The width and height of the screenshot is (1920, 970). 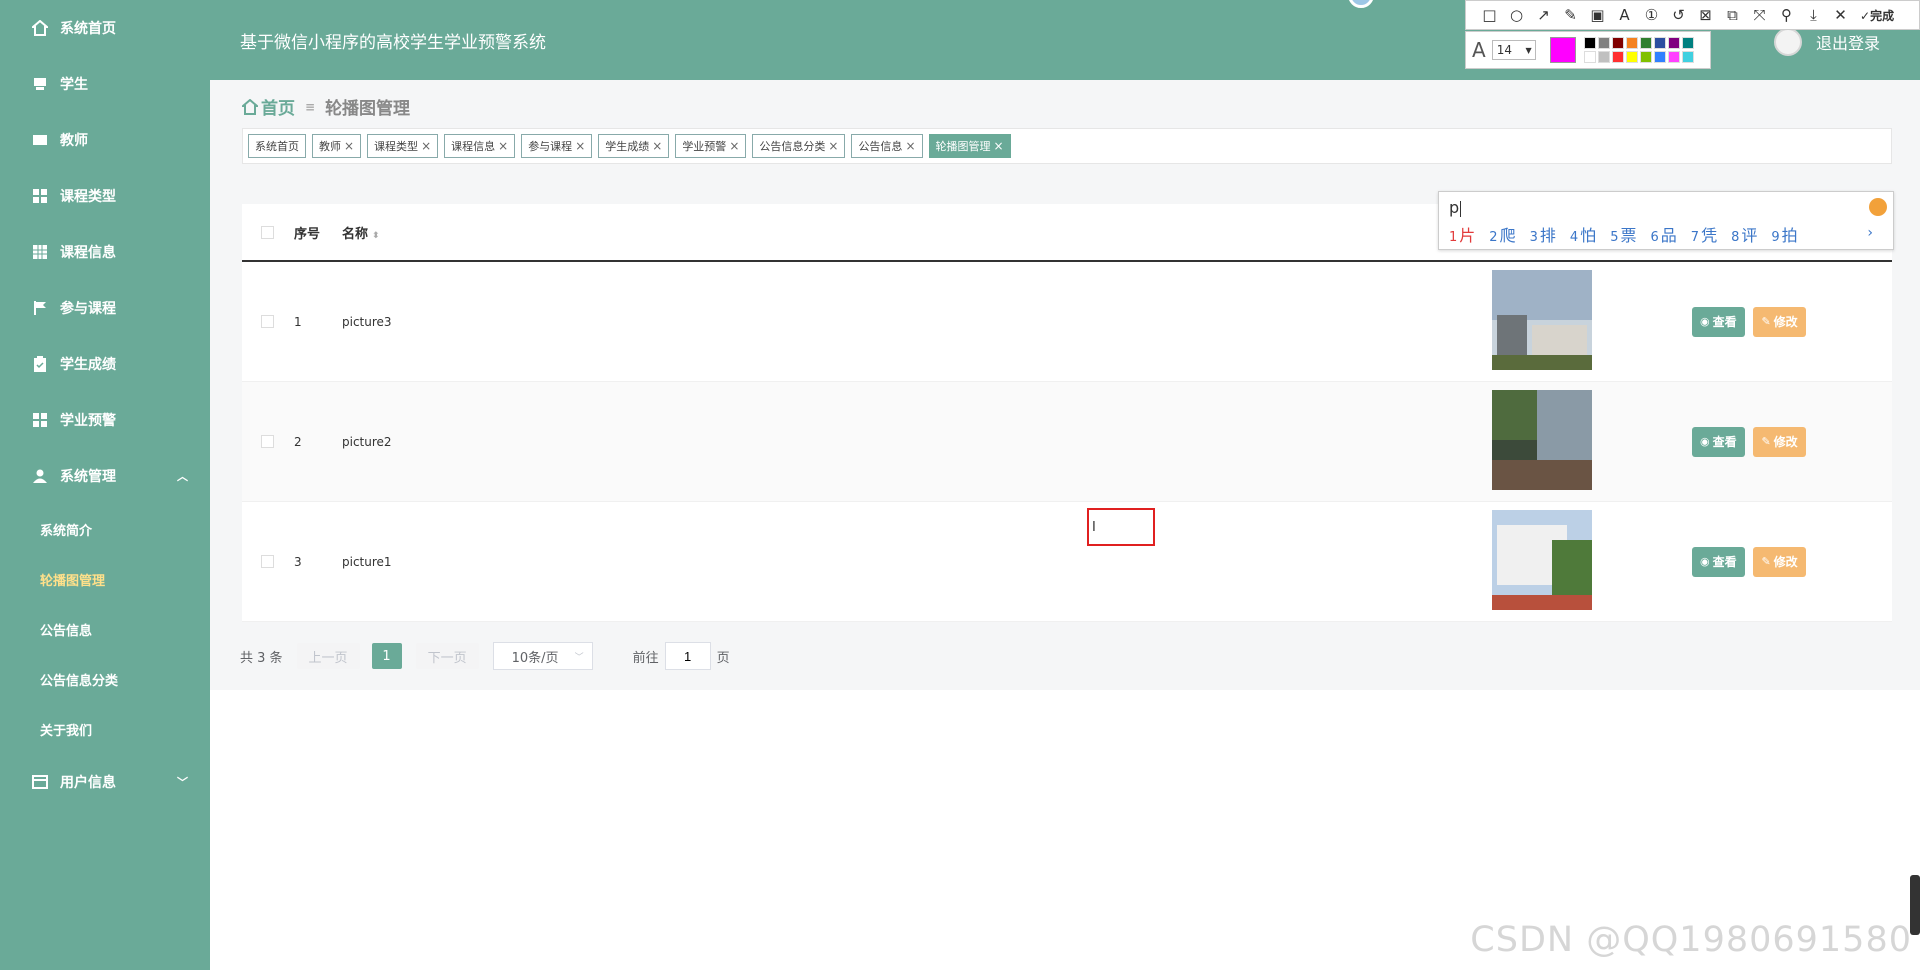 I want to click on sidebar-item-user-info: 用户信息 ﹀, so click(x=105, y=782).